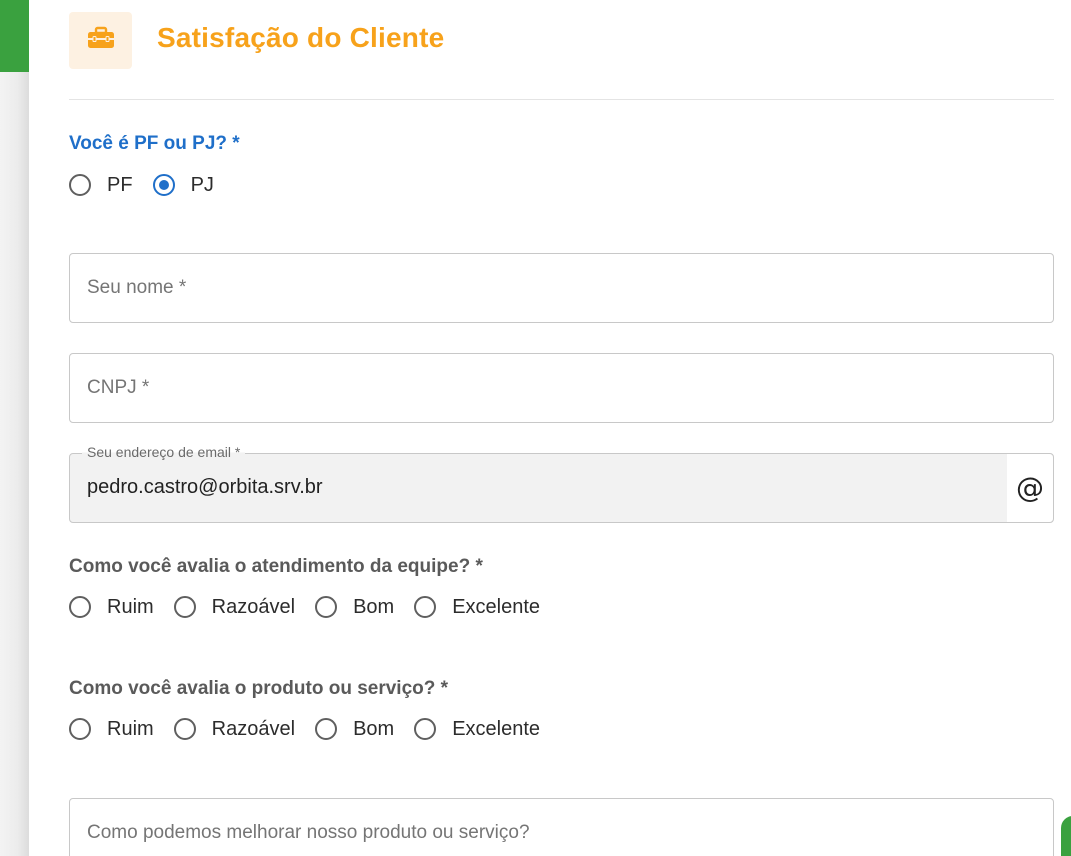 The width and height of the screenshot is (1071, 856). I want to click on product-rating-radio-ruim, so click(80, 729).